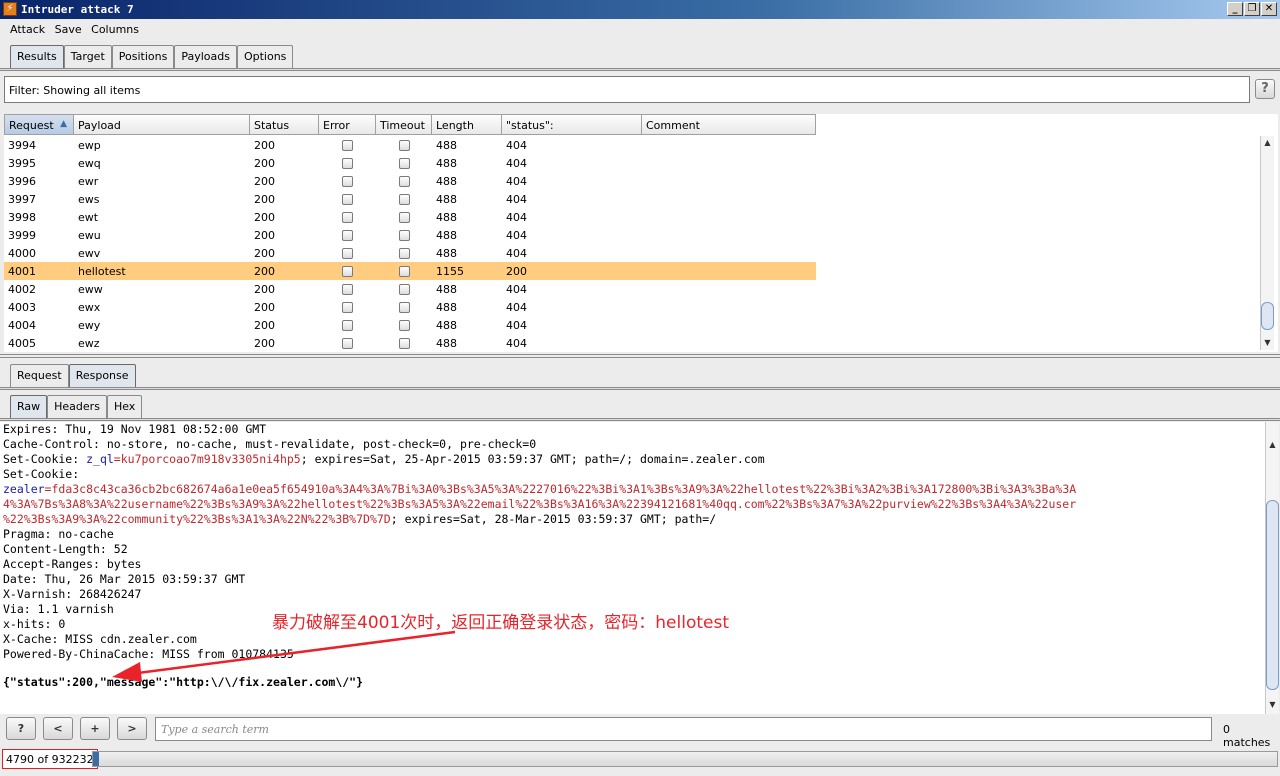 This screenshot has width=1280, height=776. What do you see at coordinates (96, 759) in the screenshot?
I see `progress-fill` at bounding box center [96, 759].